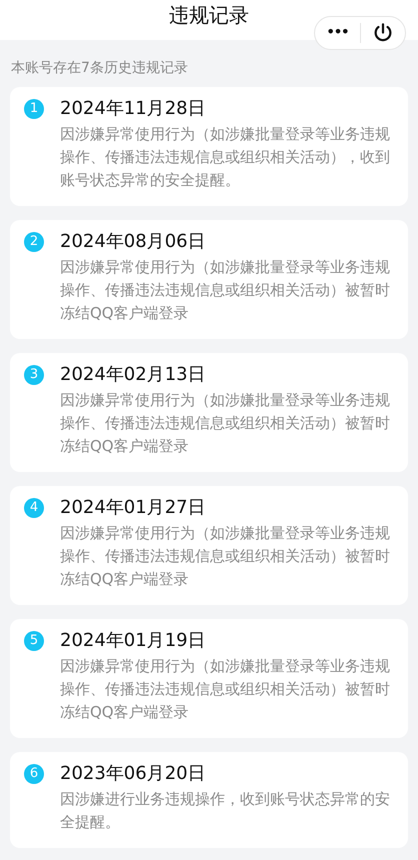  Describe the element at coordinates (34, 109) in the screenshot. I see `index-badge: 1` at that location.